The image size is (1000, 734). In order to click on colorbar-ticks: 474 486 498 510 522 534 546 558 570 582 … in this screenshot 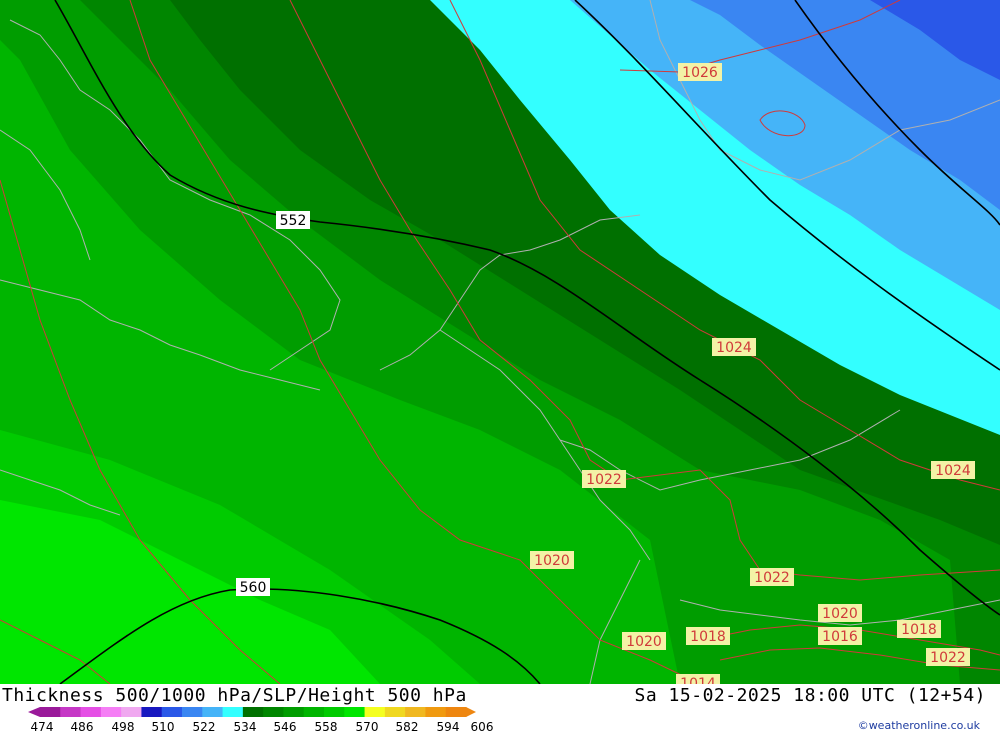, I will do `click(270, 727)`.